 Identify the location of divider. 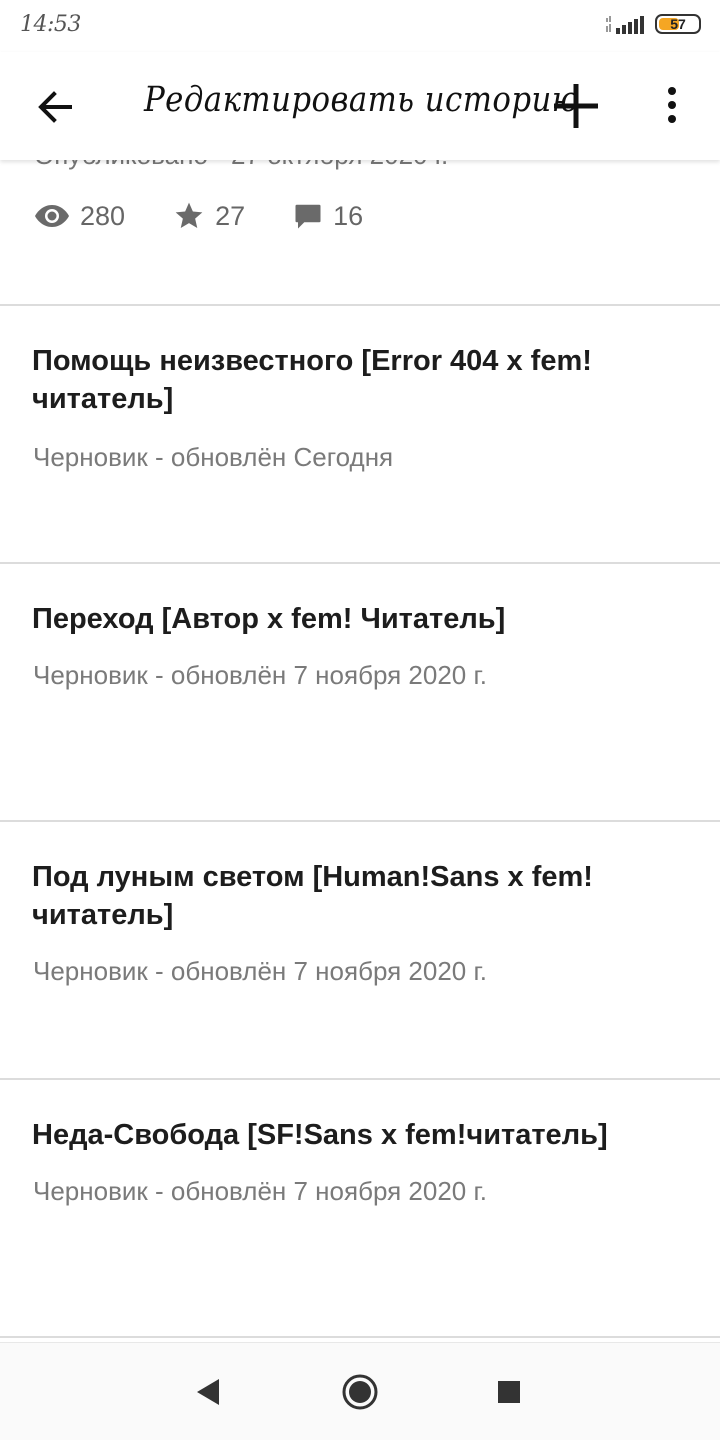
(360, 1337).